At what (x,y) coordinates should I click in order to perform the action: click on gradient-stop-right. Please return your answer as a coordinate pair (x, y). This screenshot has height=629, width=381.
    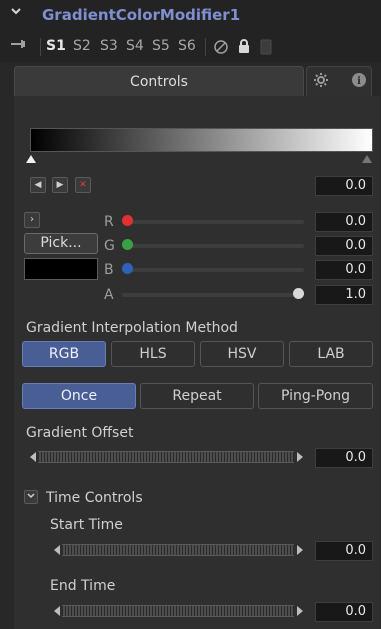
    Looking at the image, I should click on (367, 159).